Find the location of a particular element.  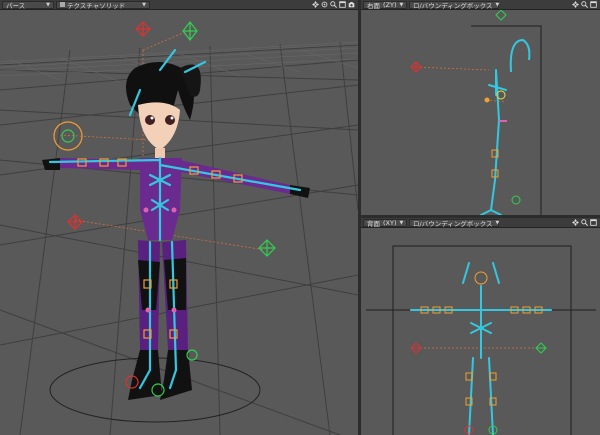

ponytail-bone is located at coordinates (520, 55).